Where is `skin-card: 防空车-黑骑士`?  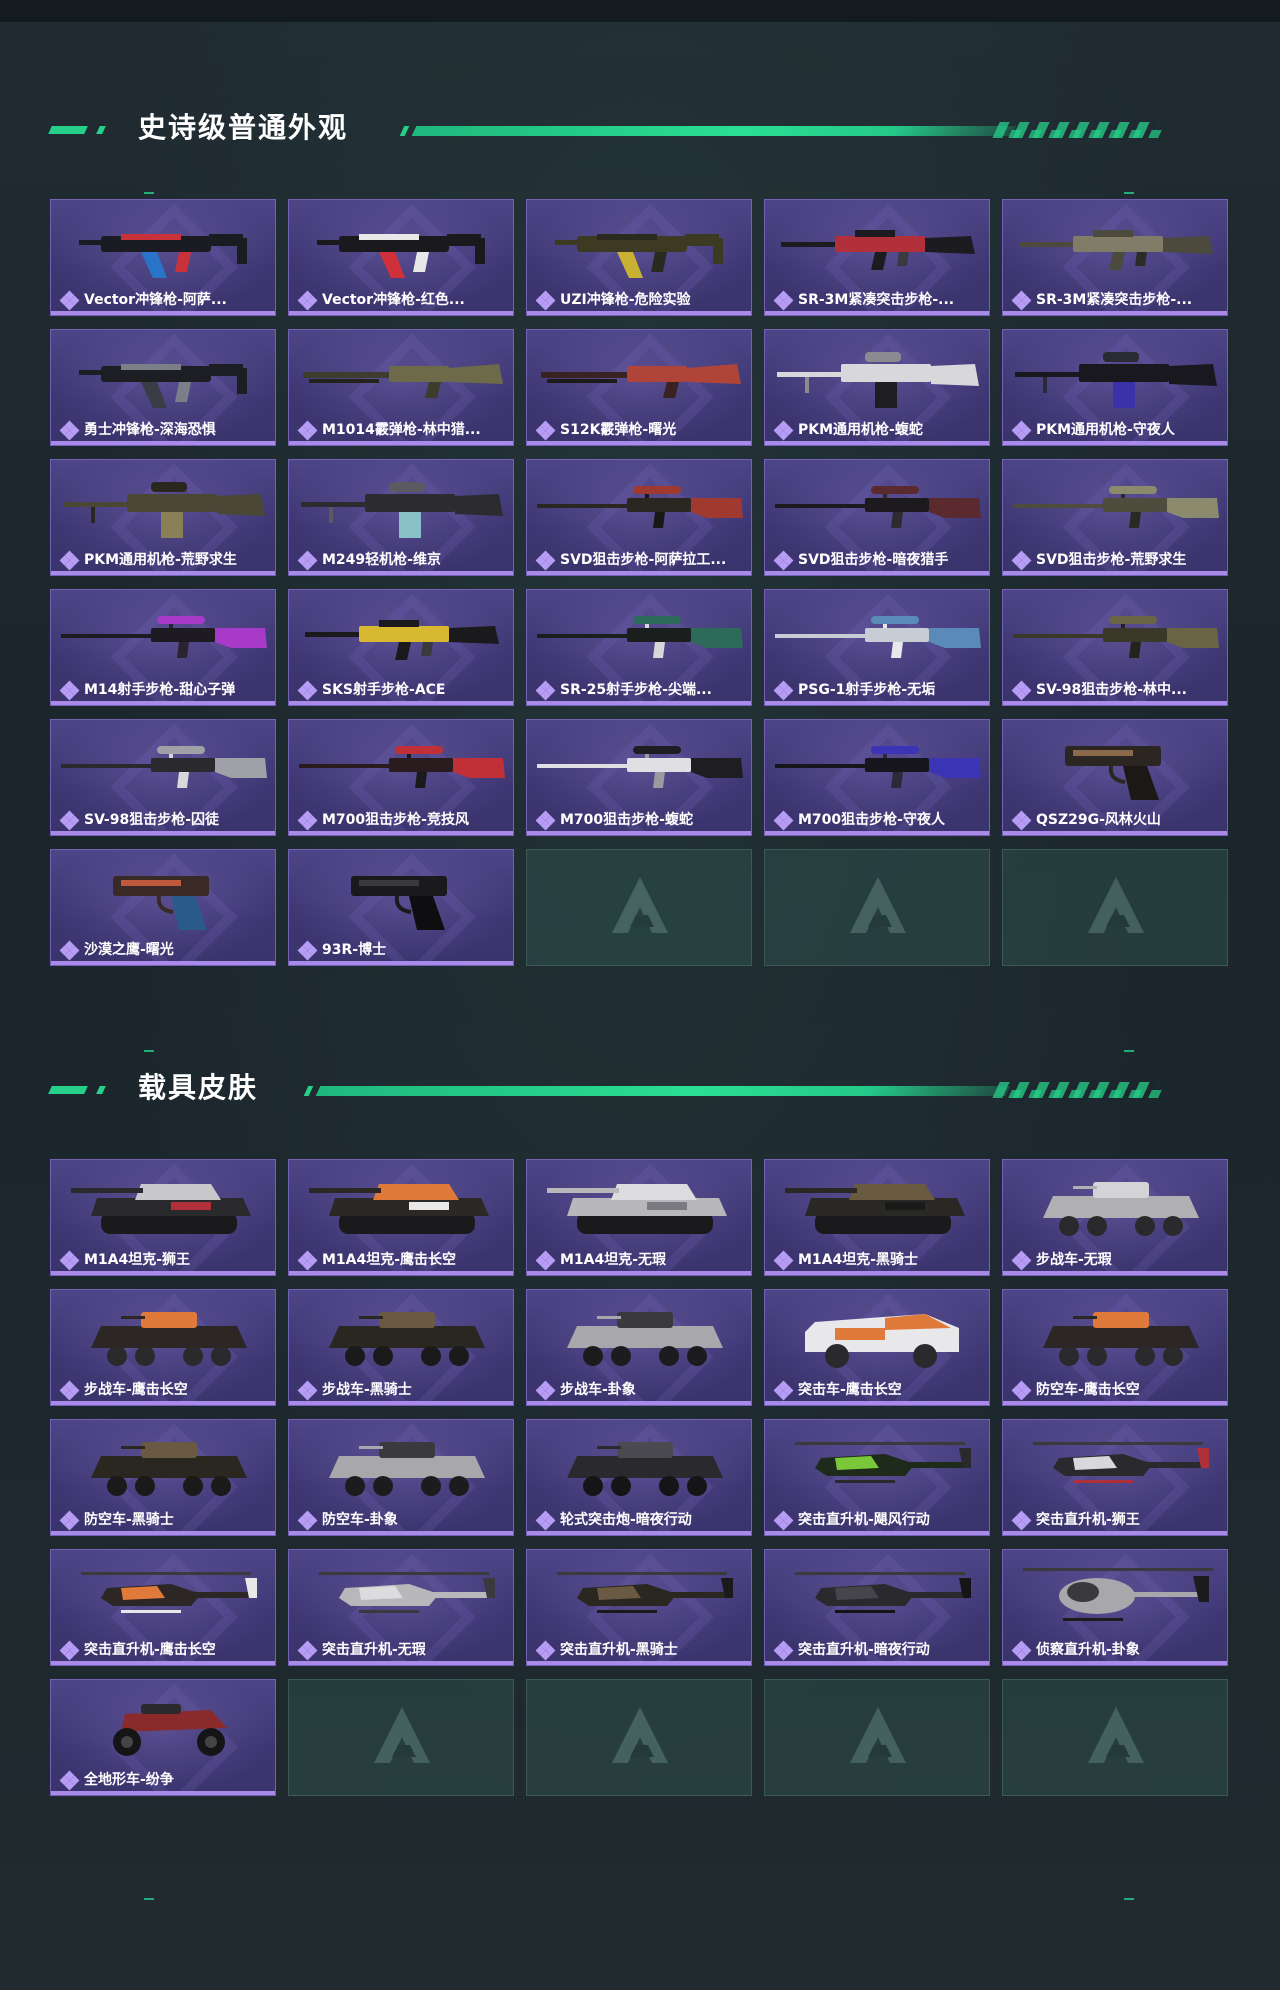 skin-card: 防空车-黑骑士 is located at coordinates (163, 1477).